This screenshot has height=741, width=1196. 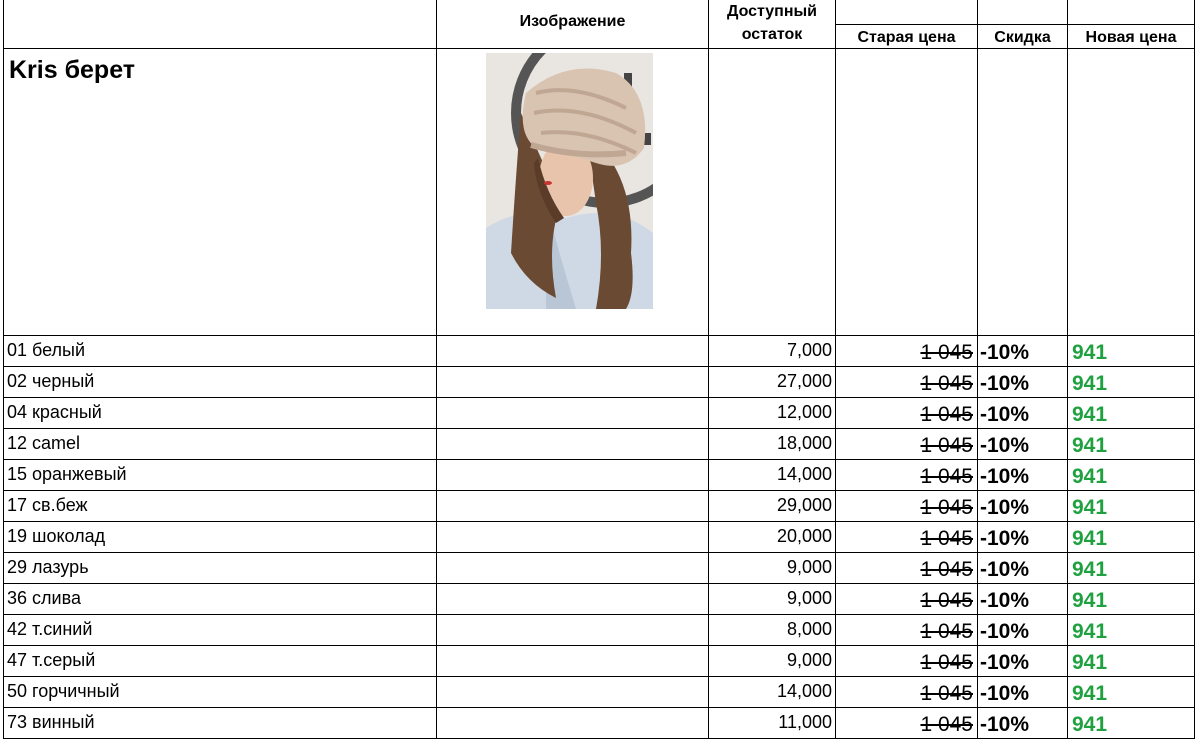 I want to click on table-row: 15 оранжевый 14,000 1 045 -10% 941, so click(x=598, y=475).